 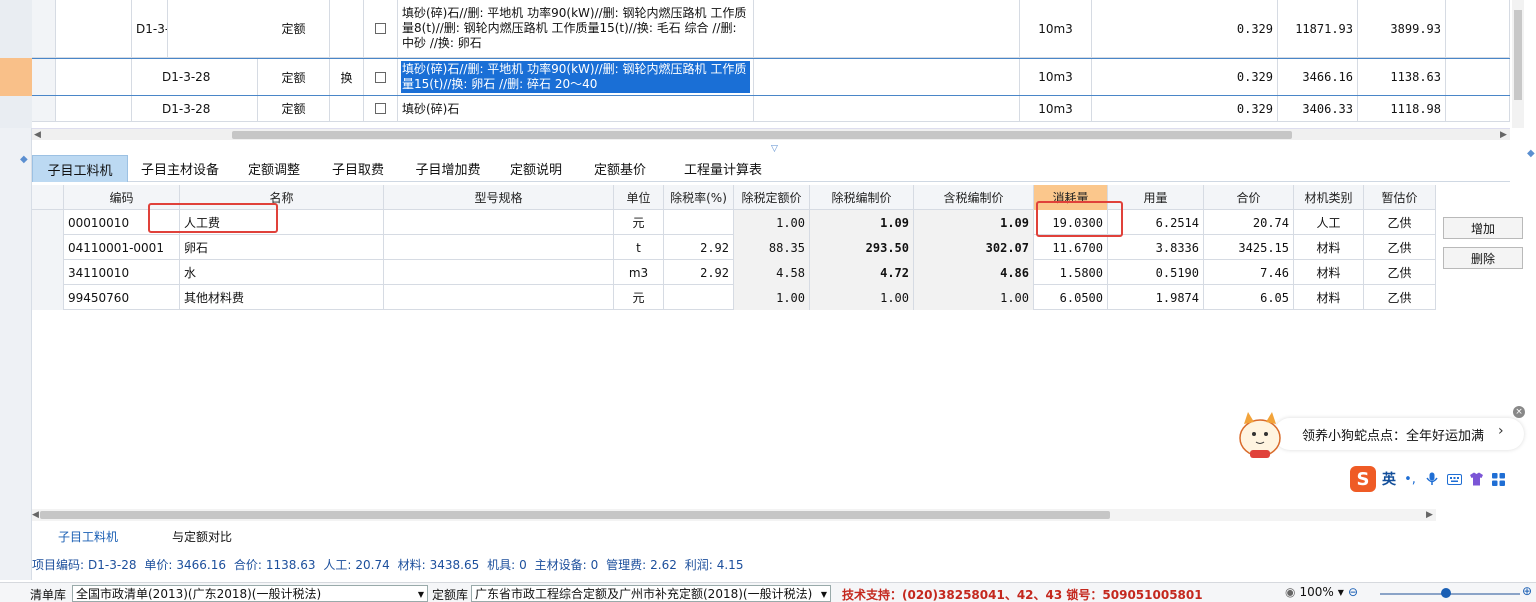 I want to click on cell-code: 34110010, so click(x=122, y=272).